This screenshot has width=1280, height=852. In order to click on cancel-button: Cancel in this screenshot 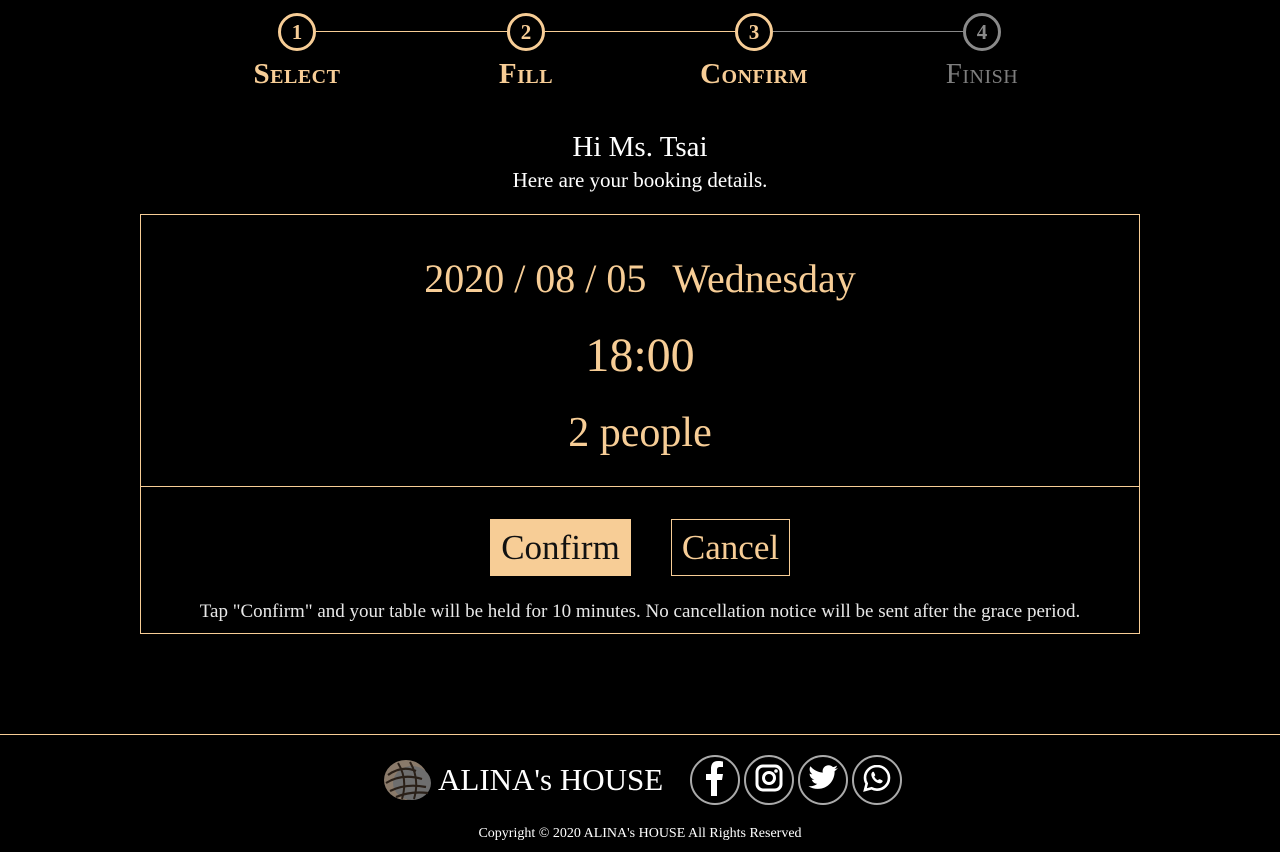, I will do `click(730, 547)`.